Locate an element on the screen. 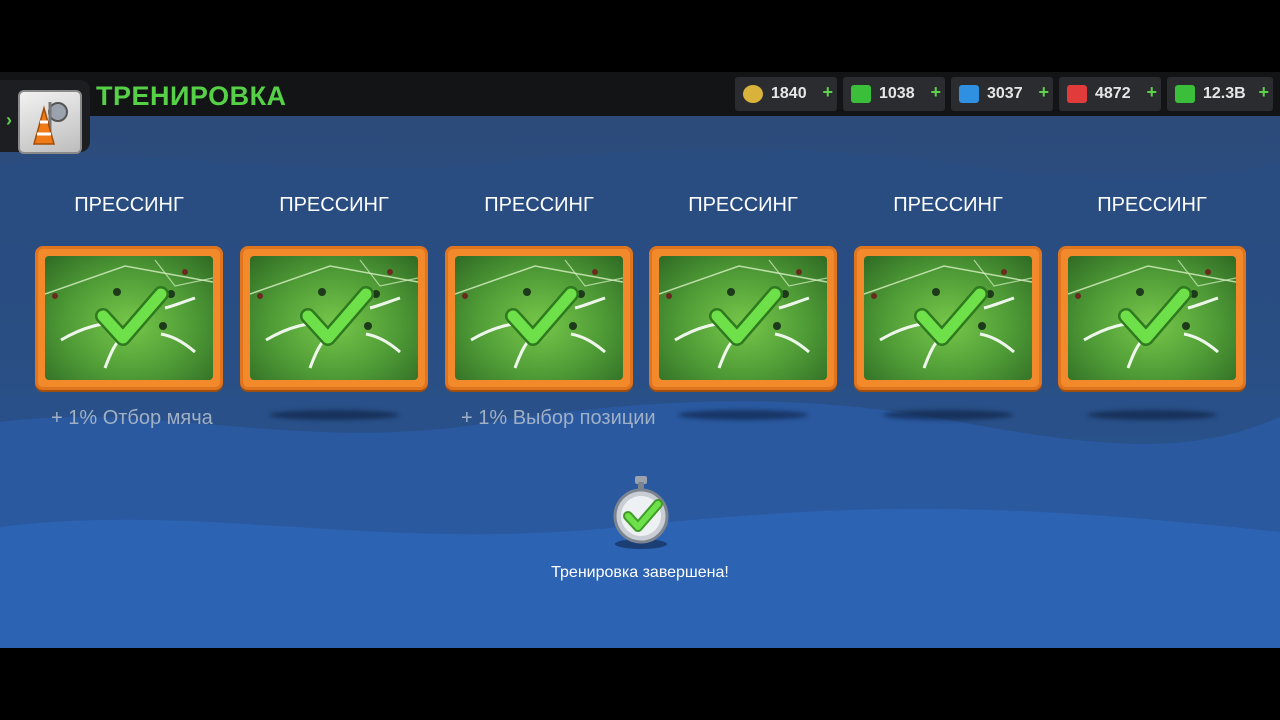  training-complete-text: Тренировка завершена! is located at coordinates (640, 572).